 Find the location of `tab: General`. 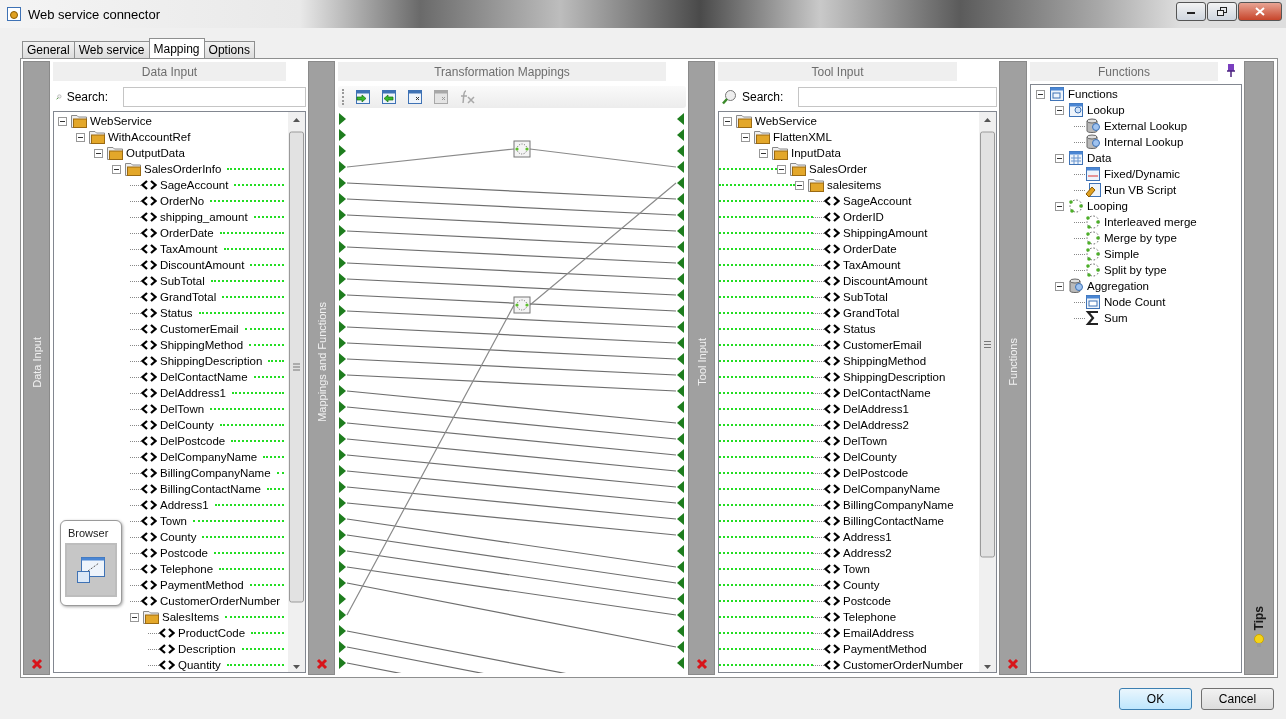

tab: General is located at coordinates (48, 49).